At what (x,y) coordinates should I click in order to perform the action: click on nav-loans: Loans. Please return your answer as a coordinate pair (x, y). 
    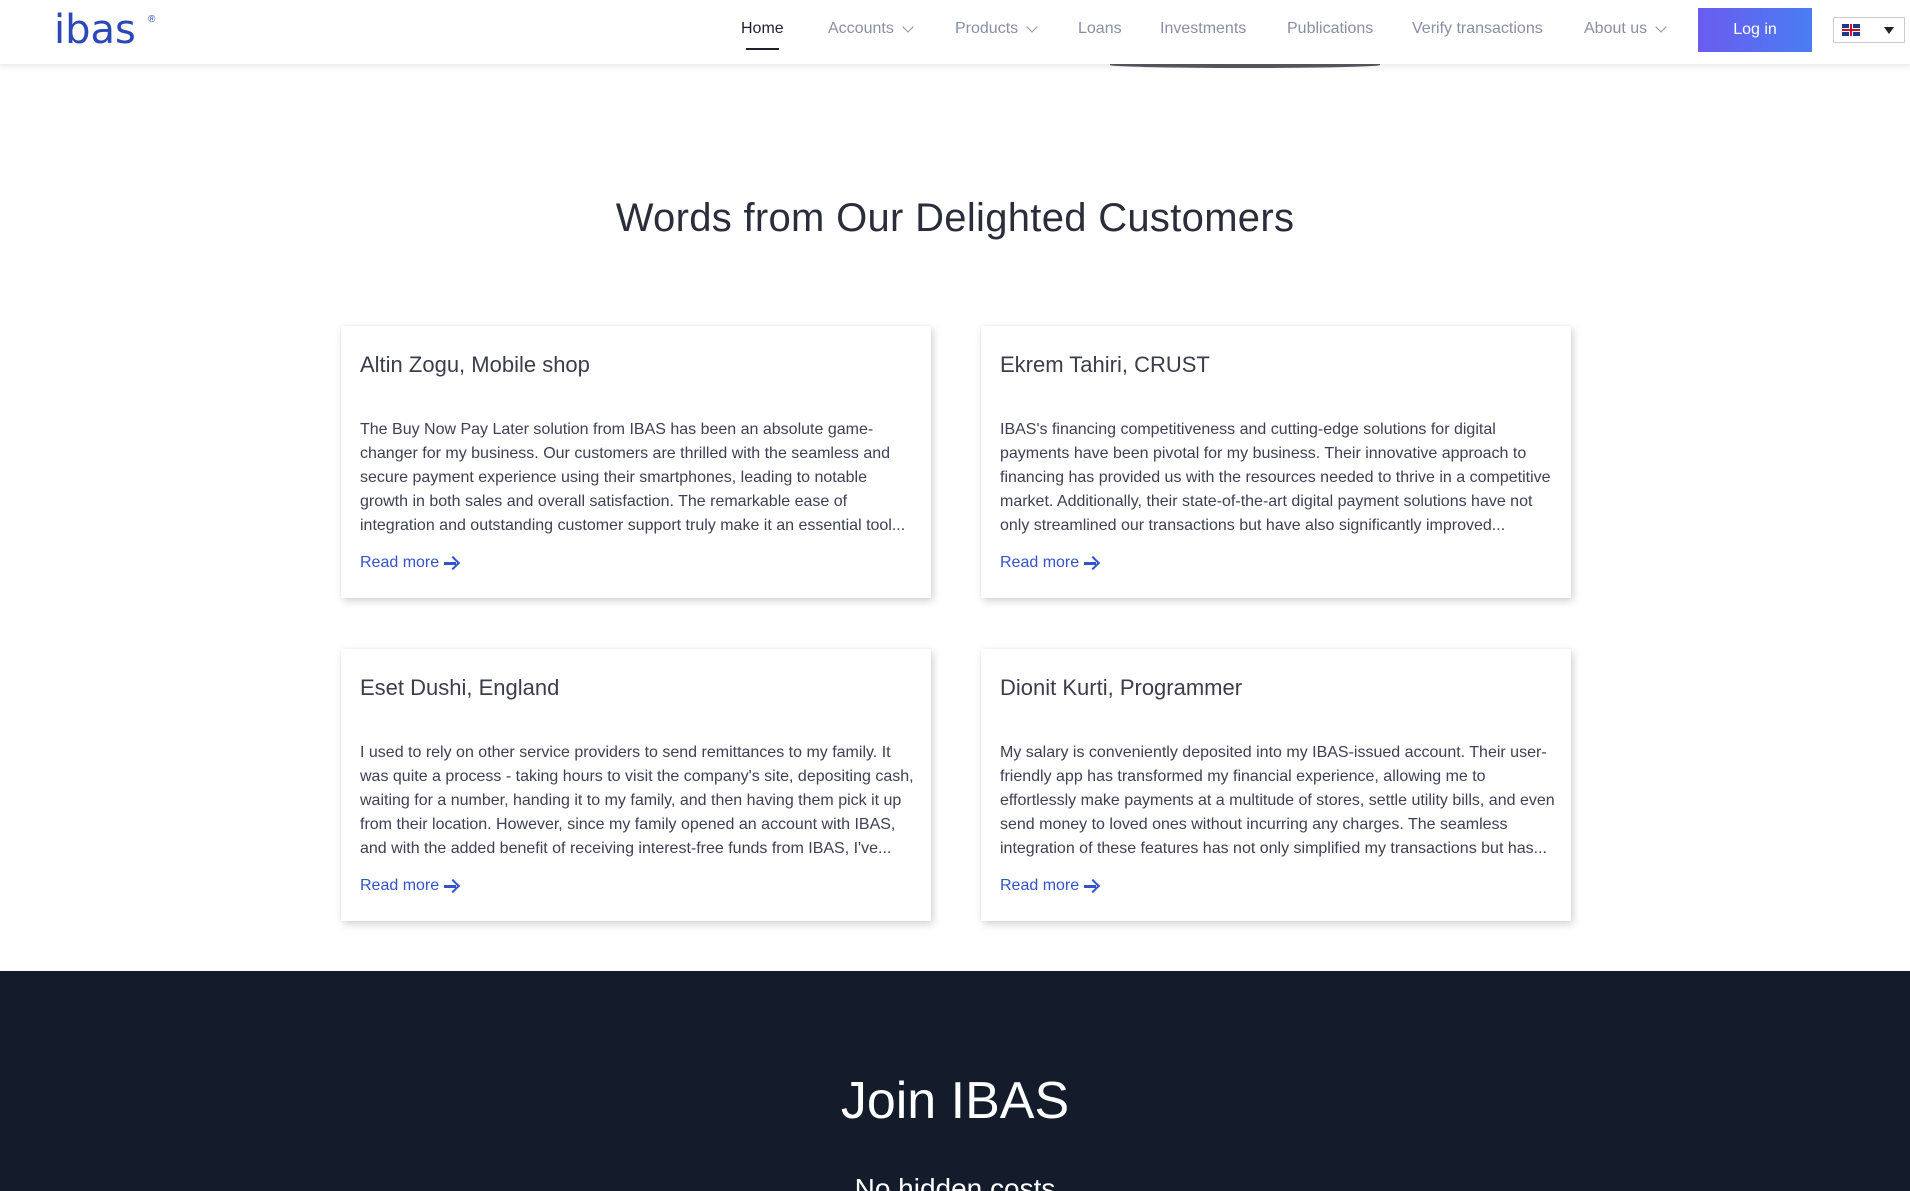
    Looking at the image, I should click on (1100, 29).